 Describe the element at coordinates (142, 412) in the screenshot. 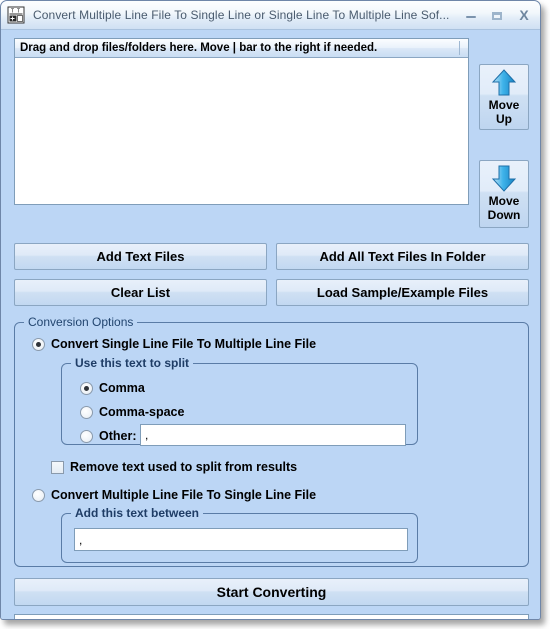

I see `radio-label-comma-space: Comma-space` at that location.